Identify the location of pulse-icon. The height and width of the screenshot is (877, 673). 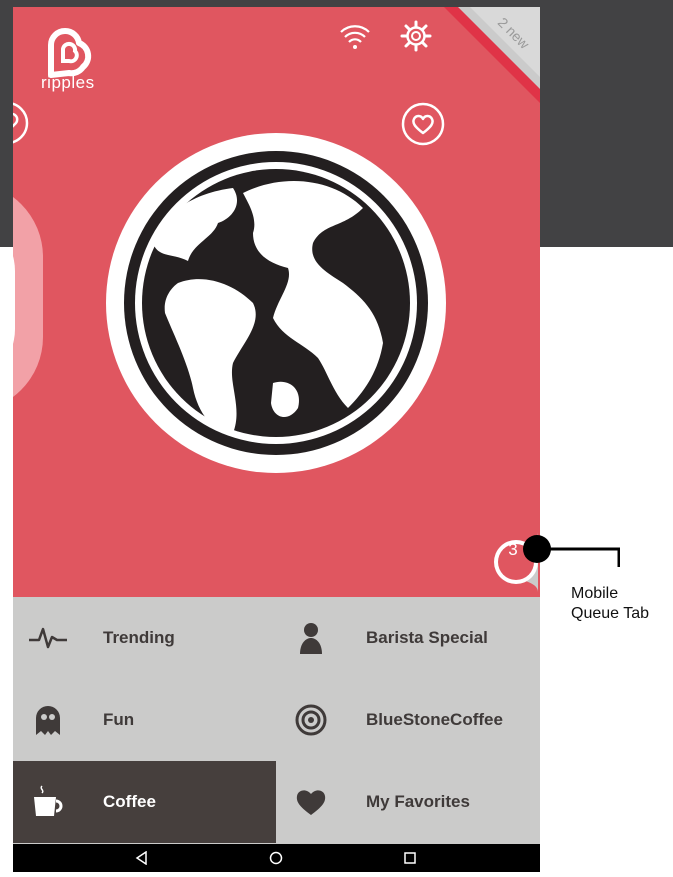
(48, 638).